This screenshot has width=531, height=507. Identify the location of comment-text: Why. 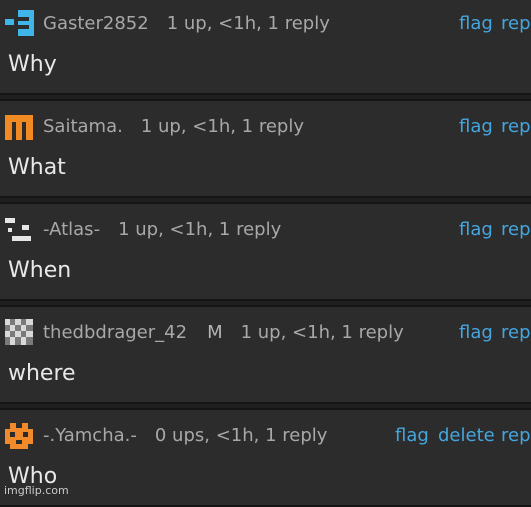
(32, 64).